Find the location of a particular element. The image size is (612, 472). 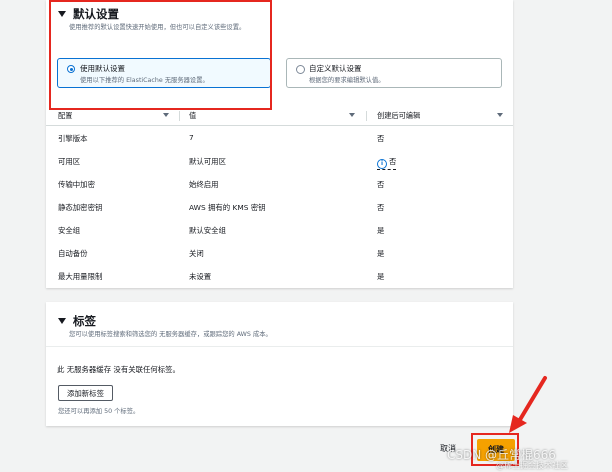

value-cell: AWS 拥有的 KMS 密钥 is located at coordinates (227, 207).